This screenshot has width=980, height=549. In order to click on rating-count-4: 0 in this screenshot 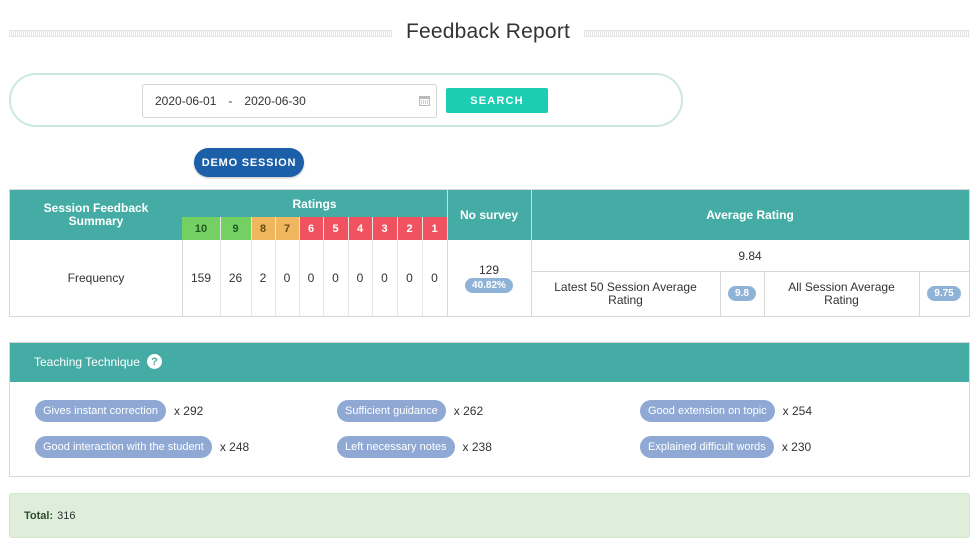, I will do `click(360, 278)`.